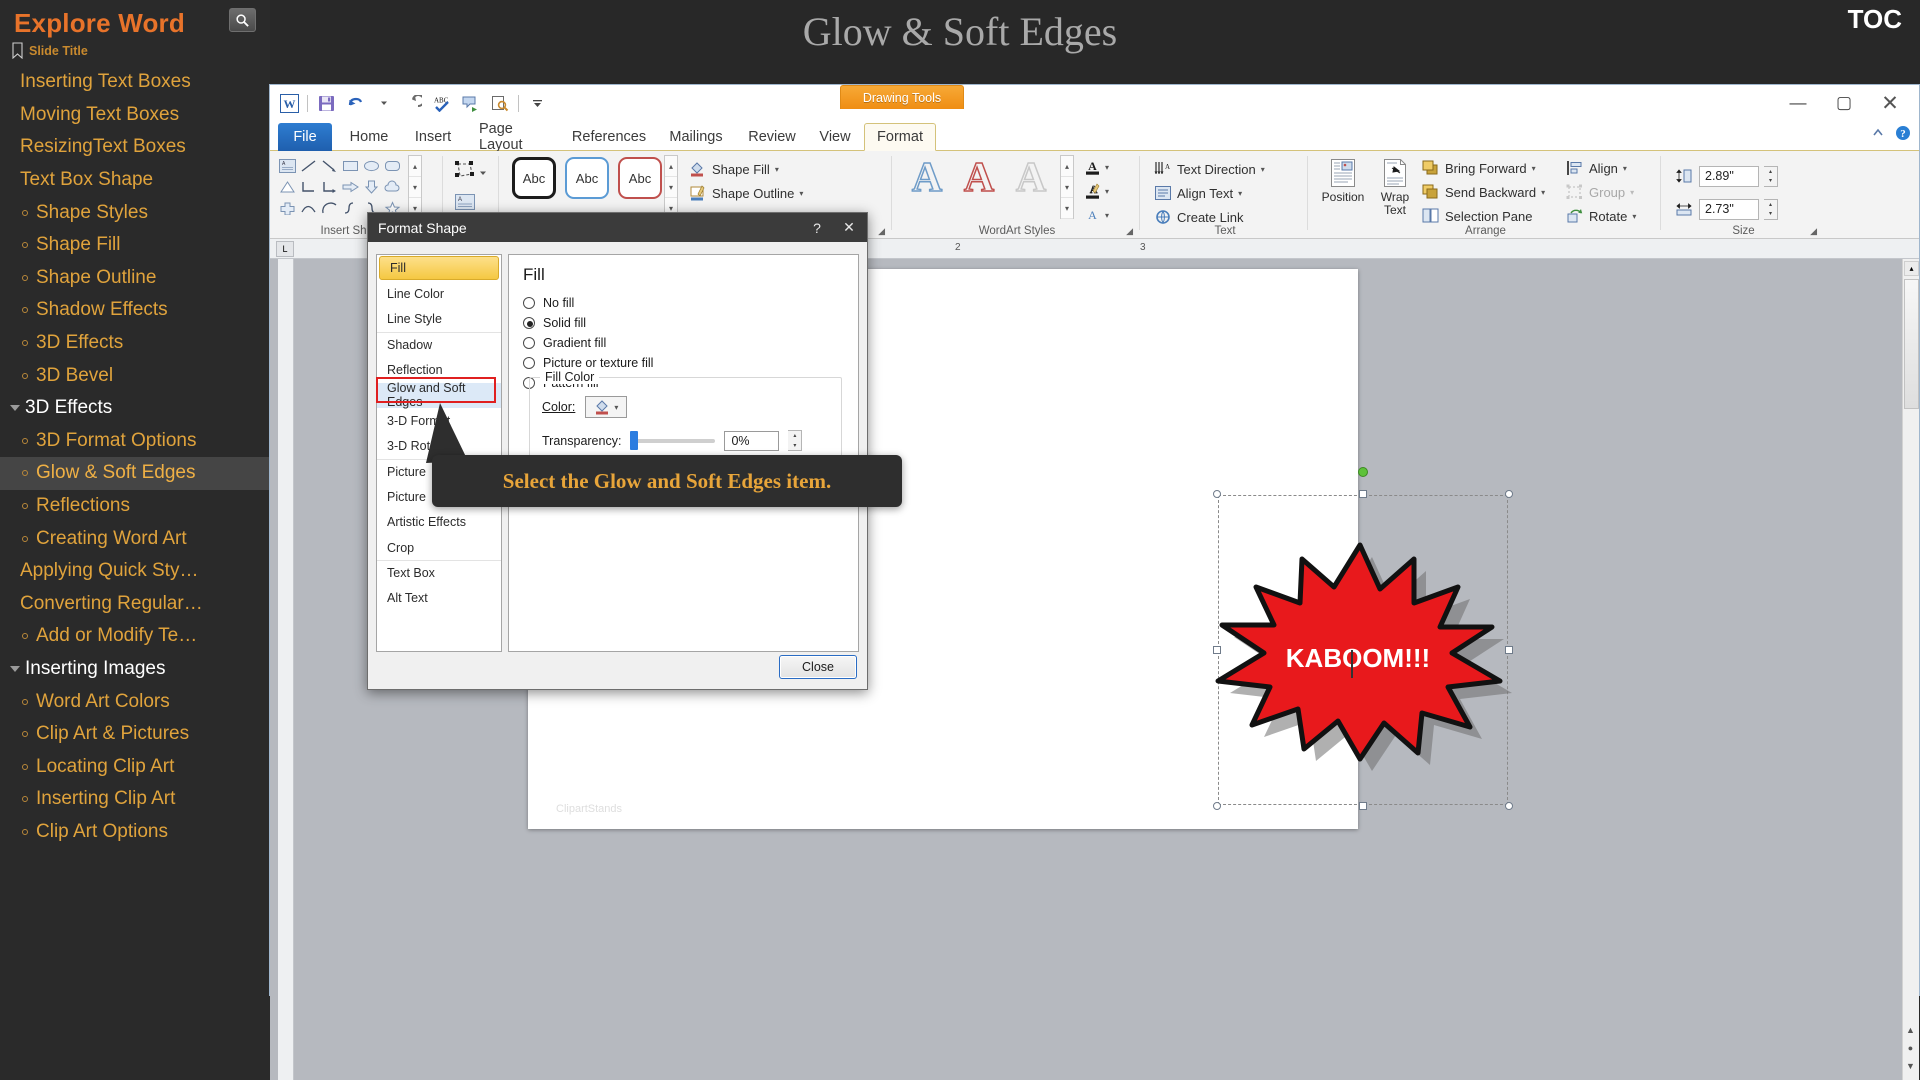 The width and height of the screenshot is (1920, 1080). Describe the element at coordinates (135, 473) in the screenshot. I see `sidebar-item-glow-soft-edges: Glow & Soft Edges` at that location.